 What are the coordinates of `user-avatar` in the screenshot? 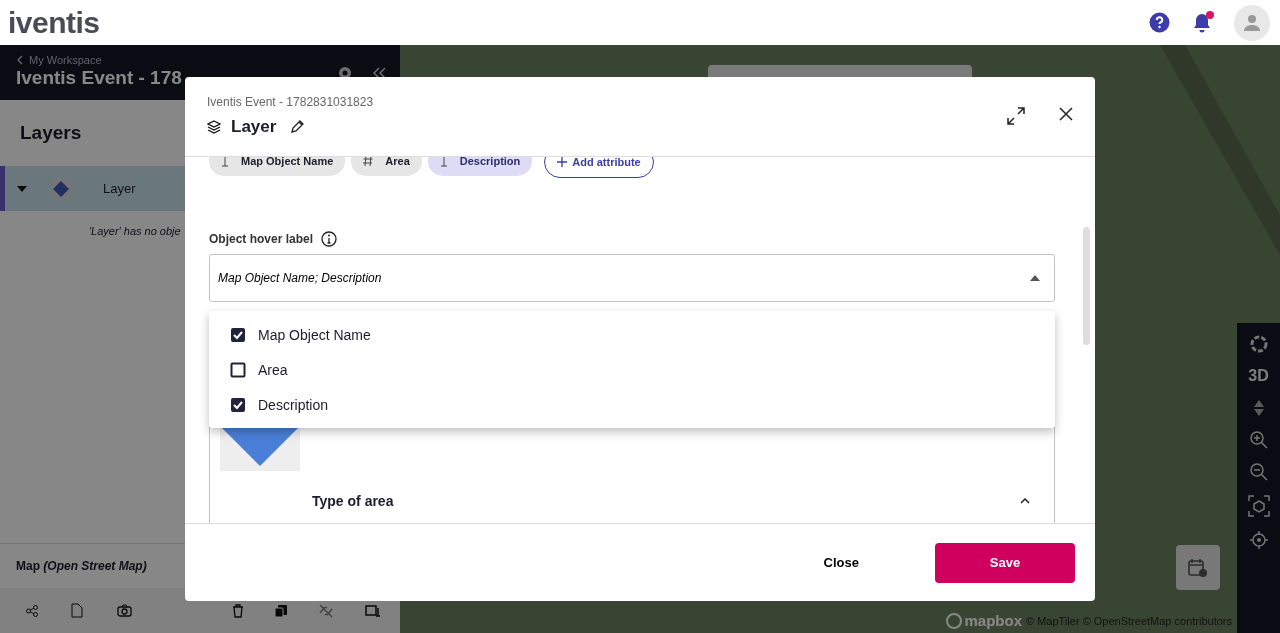 It's located at (1252, 22).